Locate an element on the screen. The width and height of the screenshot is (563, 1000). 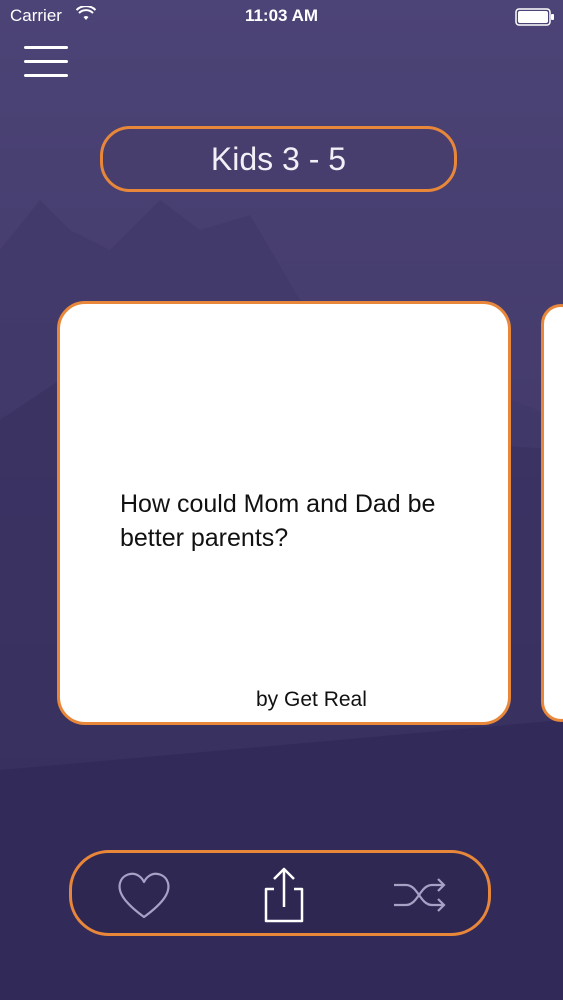
category-label: Kids 3 - 5 is located at coordinates (278, 158).